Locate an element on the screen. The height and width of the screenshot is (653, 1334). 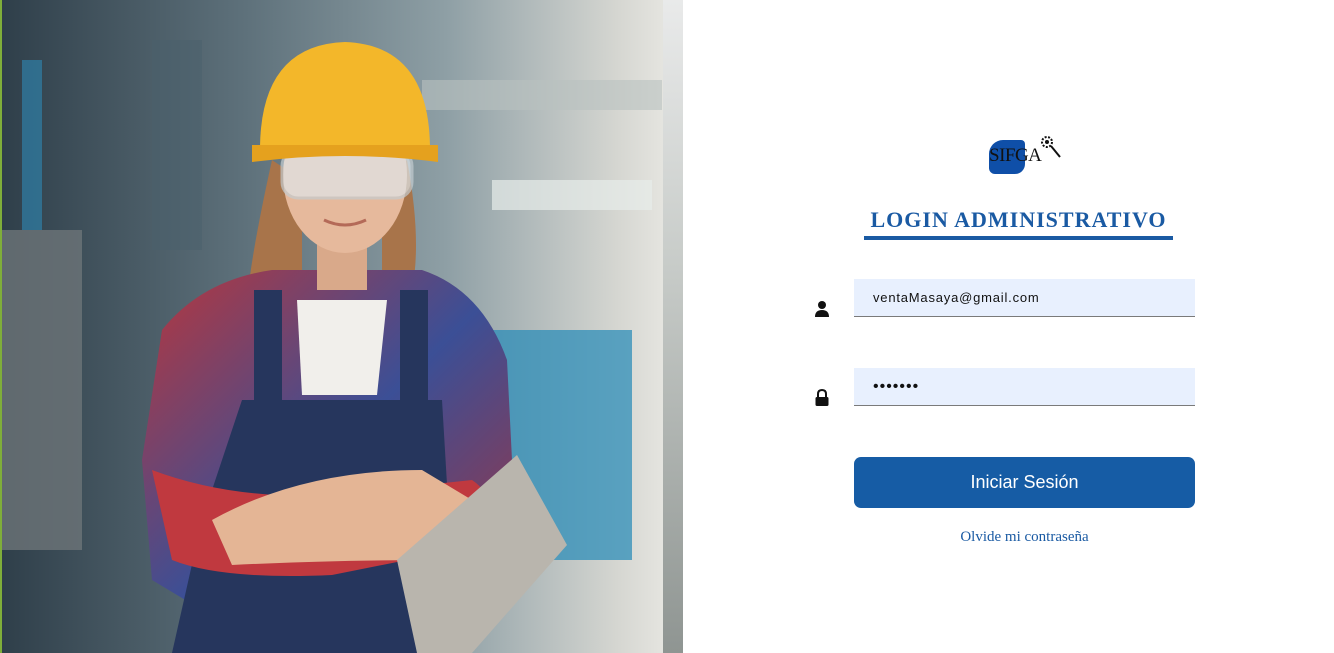
gear-magnifier-icon is located at coordinates (1051, 147).